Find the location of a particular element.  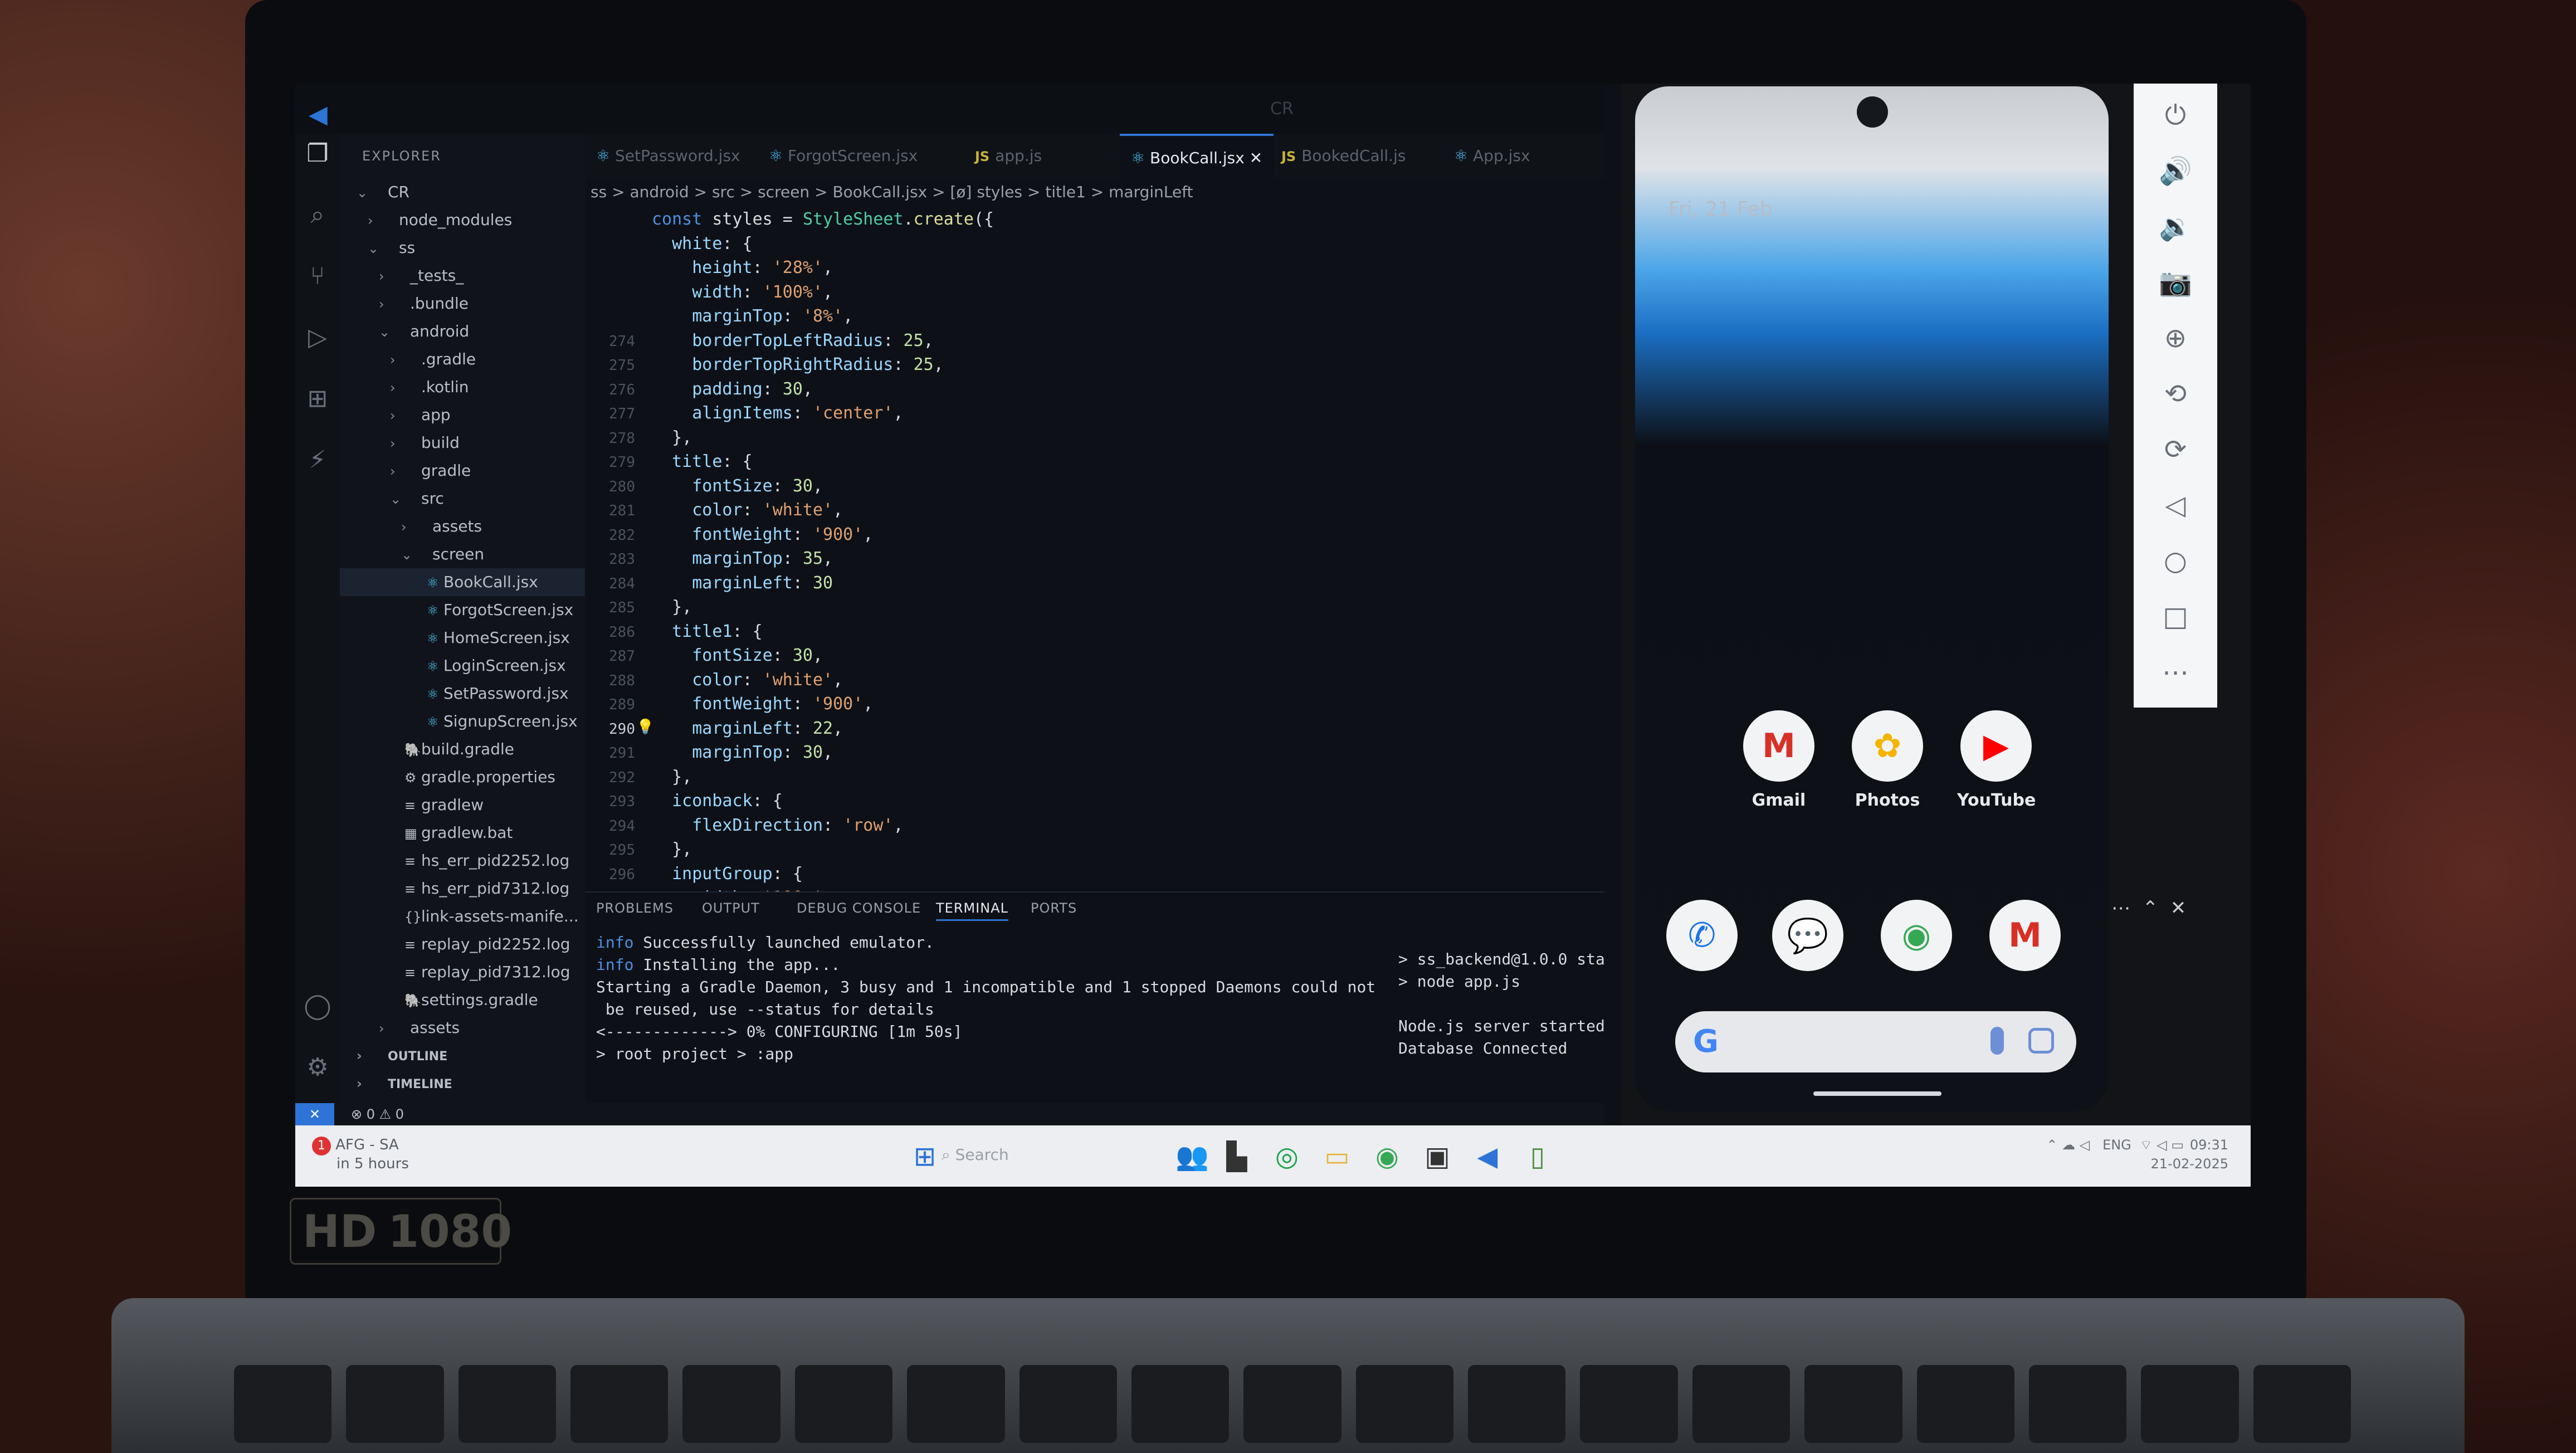

code-line: iconback: { is located at coordinates (717, 801).